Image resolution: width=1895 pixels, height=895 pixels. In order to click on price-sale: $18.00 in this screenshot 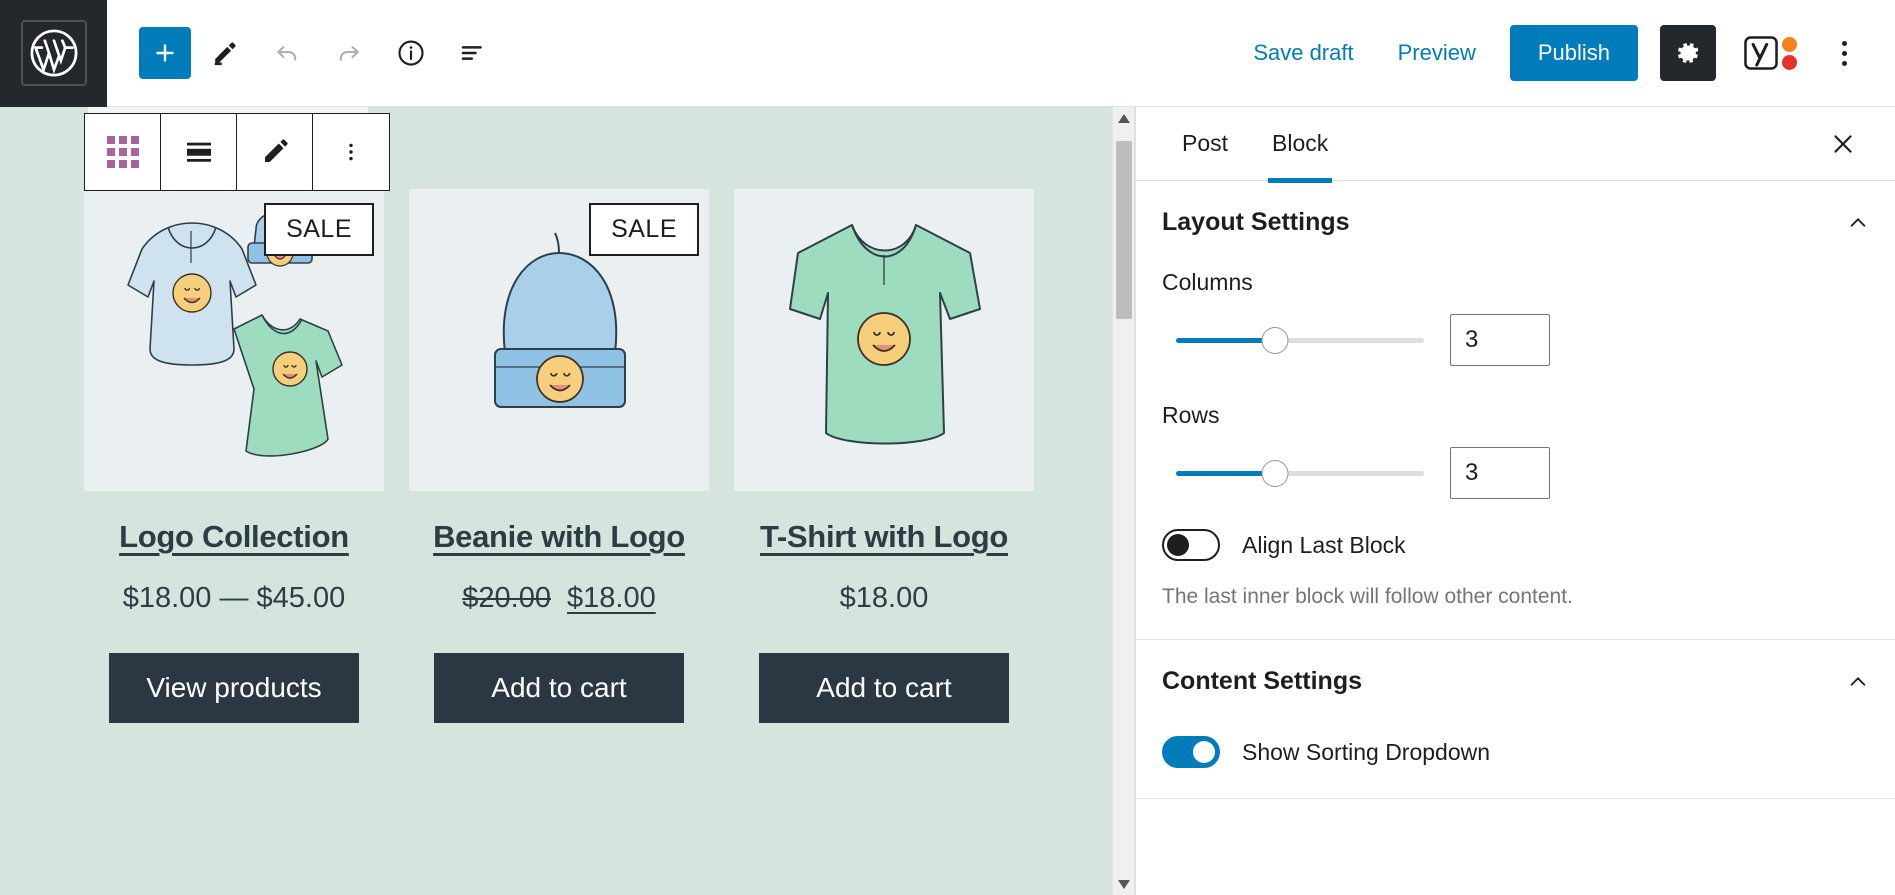, I will do `click(611, 598)`.